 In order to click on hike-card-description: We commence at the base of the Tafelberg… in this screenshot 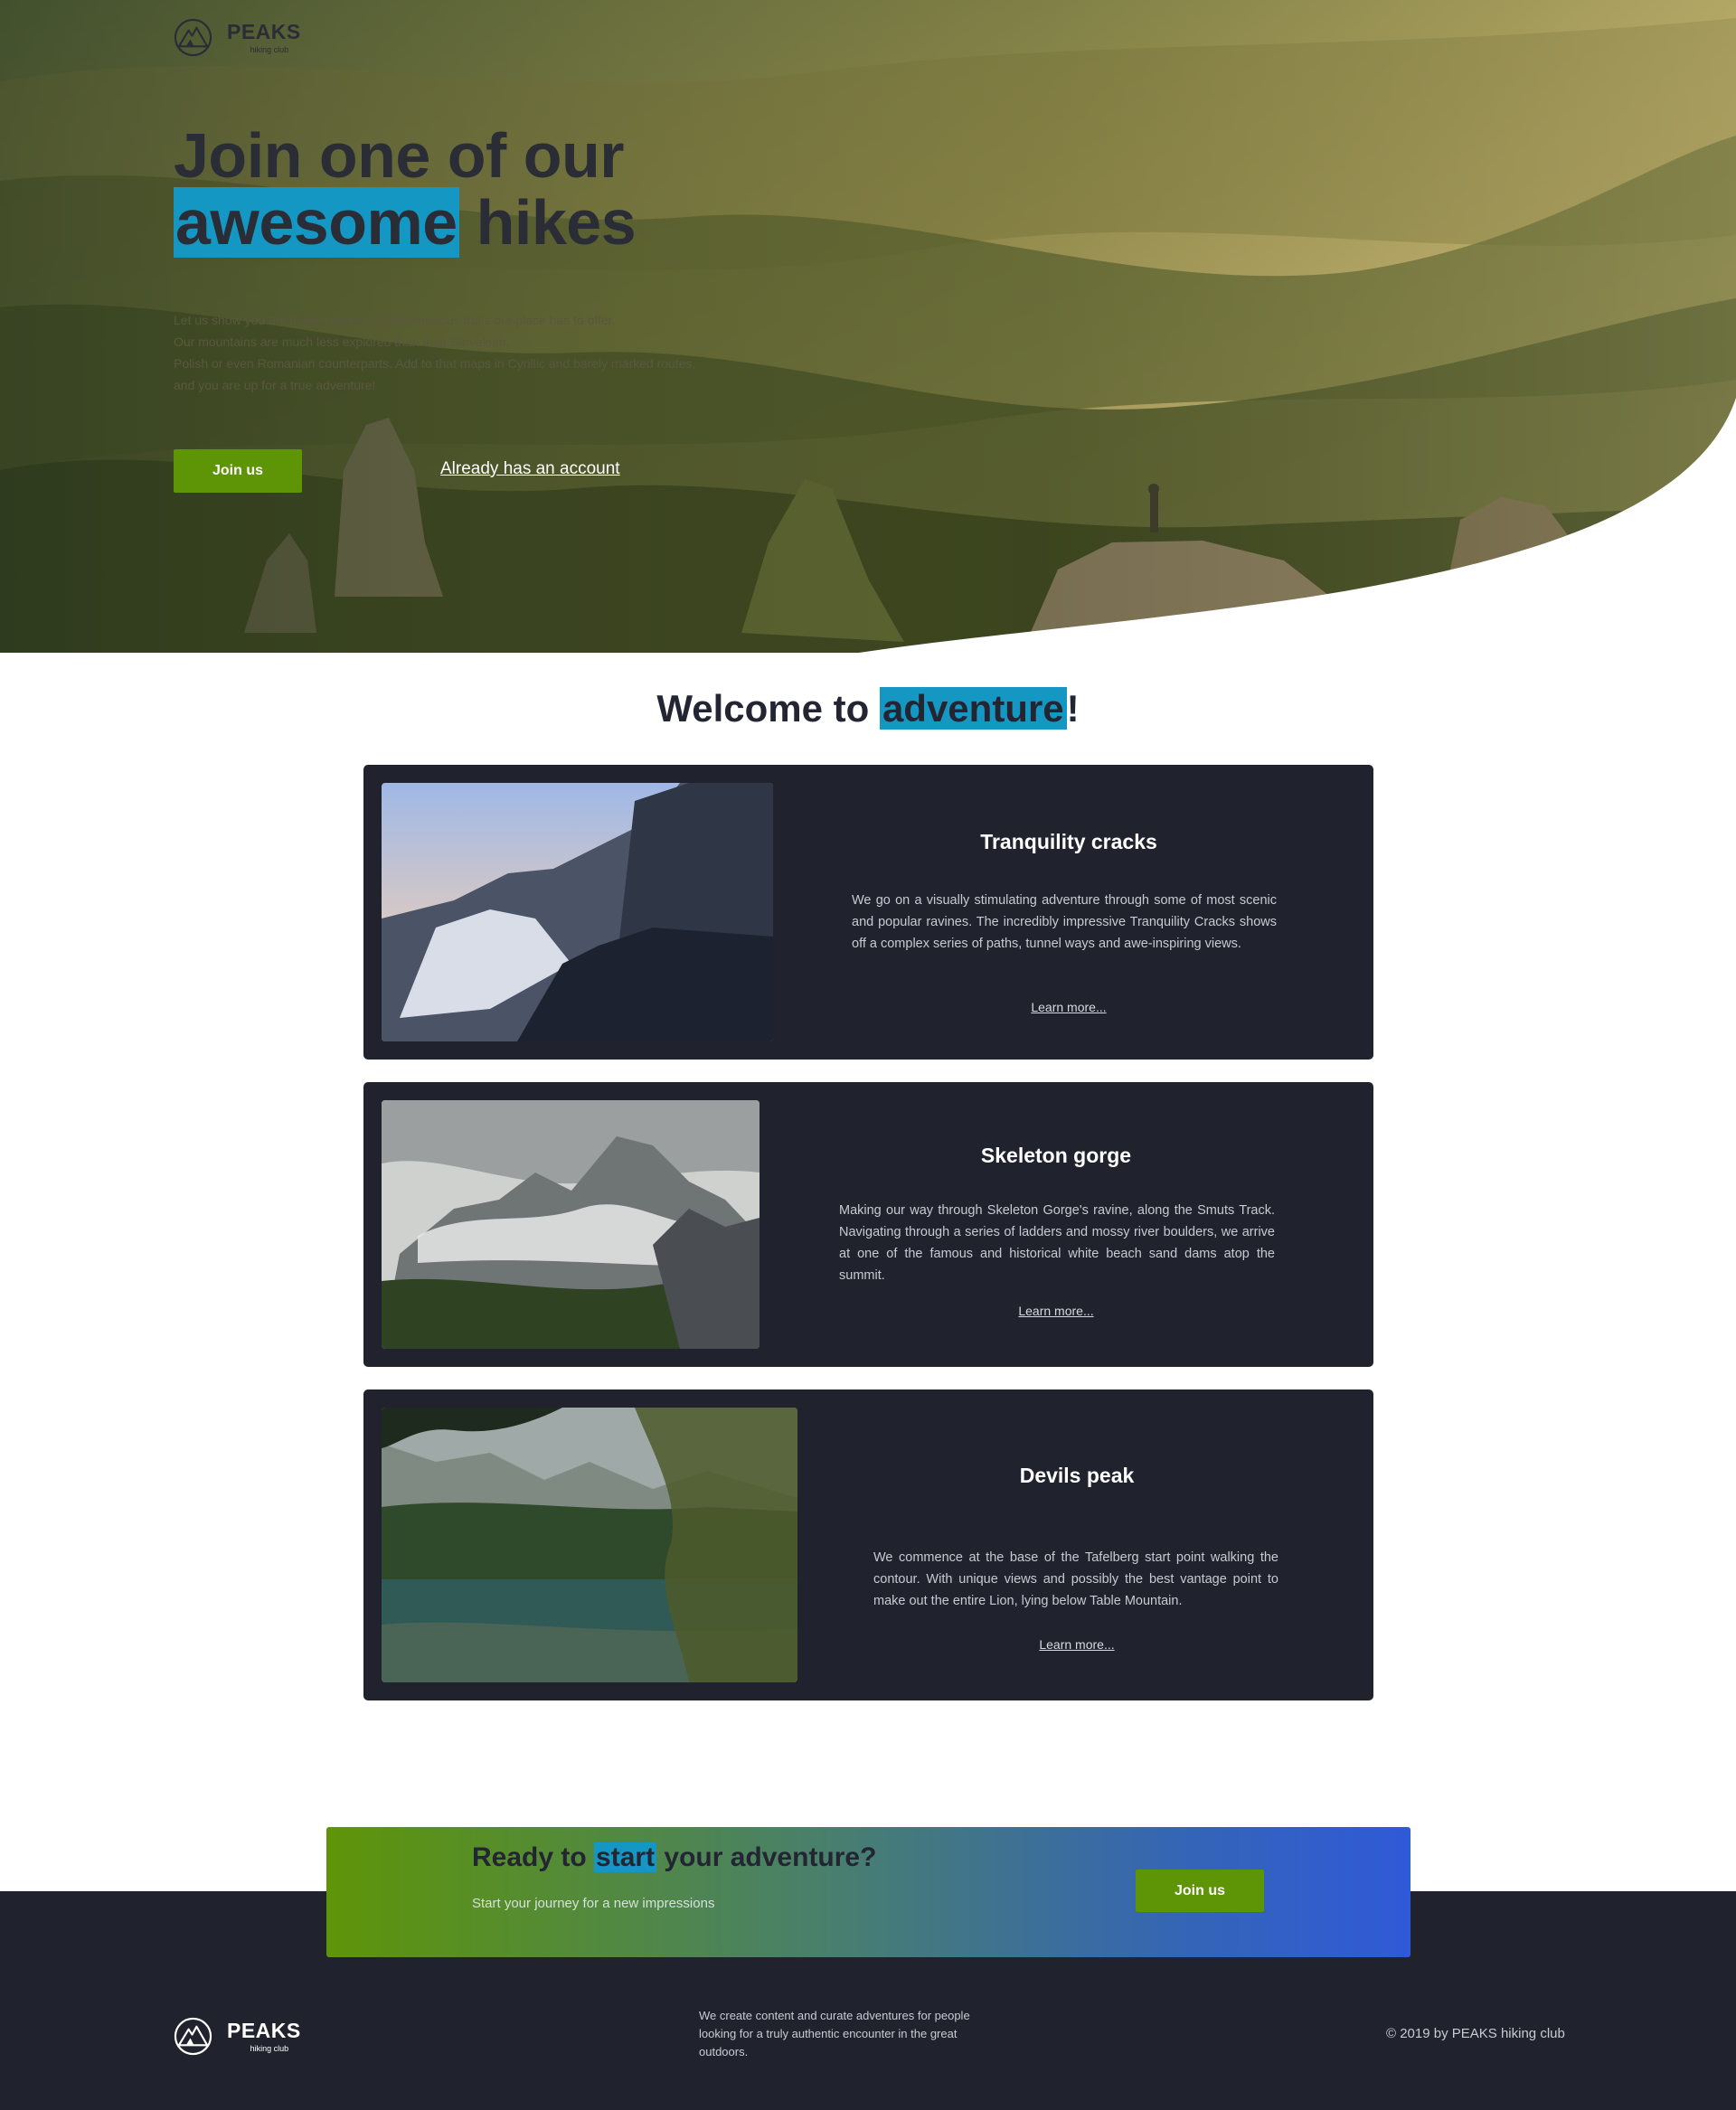, I will do `click(1075, 1579)`.